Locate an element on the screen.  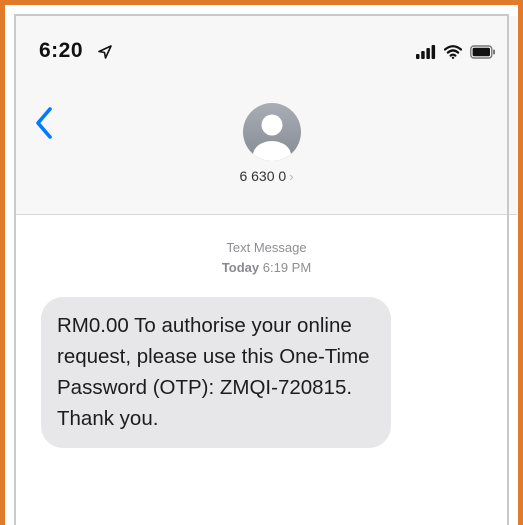
message-type-label: Text Message is located at coordinates (266, 247).